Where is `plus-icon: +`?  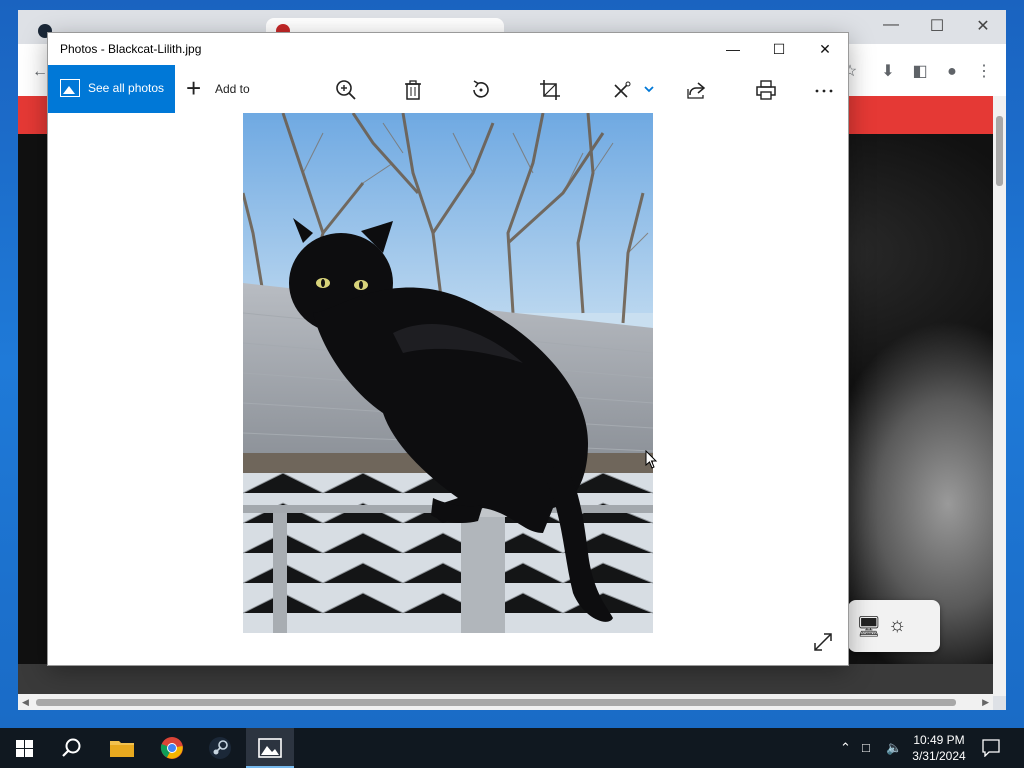 plus-icon: + is located at coordinates (194, 88).